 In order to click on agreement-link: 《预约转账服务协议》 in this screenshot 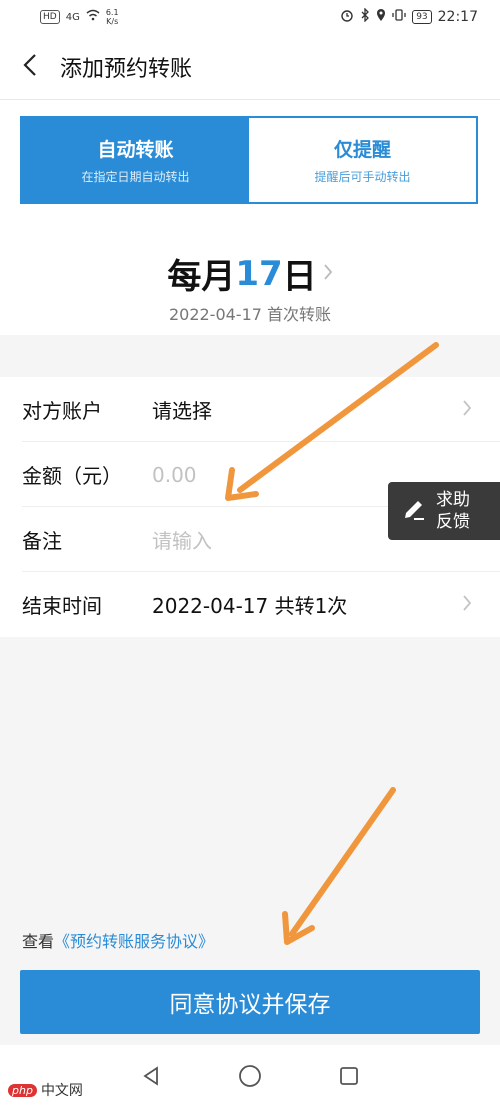, I will do `click(134, 941)`.